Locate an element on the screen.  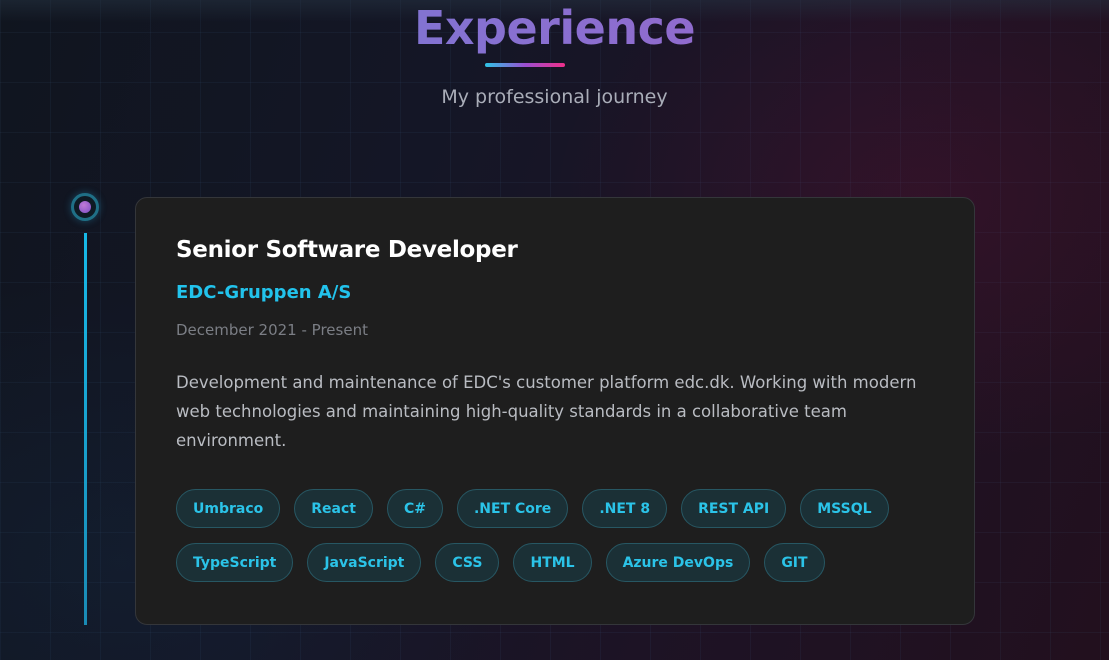
tech-tag: GIT is located at coordinates (794, 562).